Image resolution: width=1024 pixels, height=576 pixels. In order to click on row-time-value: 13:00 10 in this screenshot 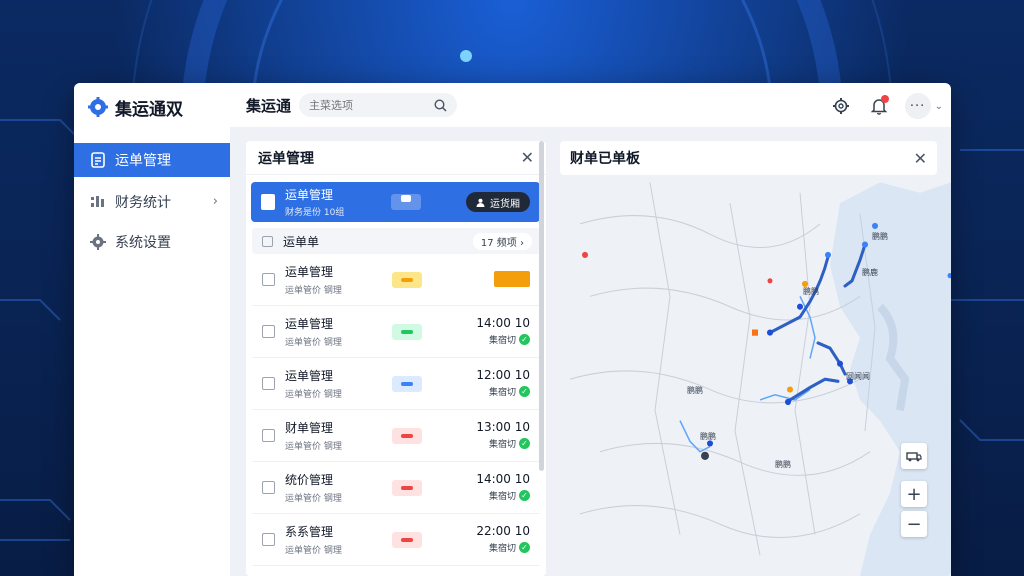, I will do `click(503, 427)`.